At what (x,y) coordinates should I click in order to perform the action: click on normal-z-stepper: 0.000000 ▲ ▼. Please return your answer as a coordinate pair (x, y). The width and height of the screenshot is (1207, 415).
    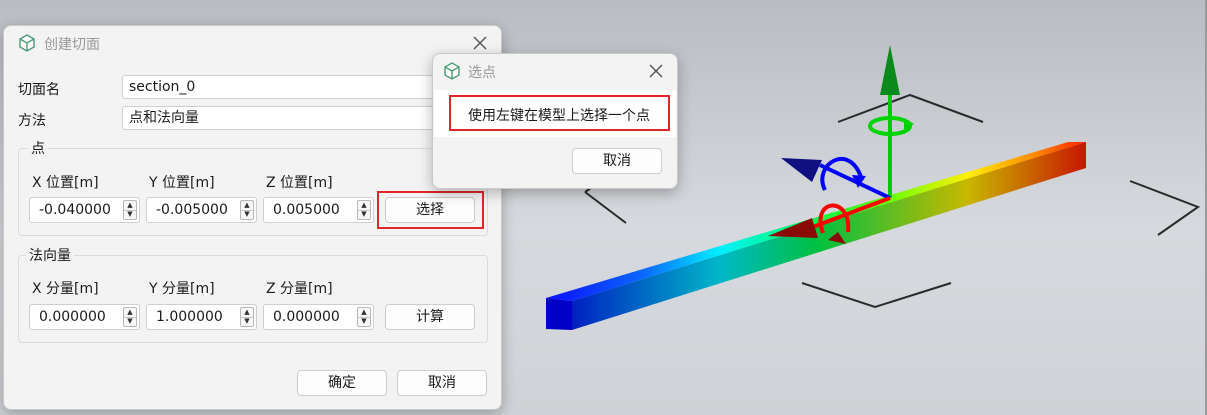
    Looking at the image, I should click on (318, 317).